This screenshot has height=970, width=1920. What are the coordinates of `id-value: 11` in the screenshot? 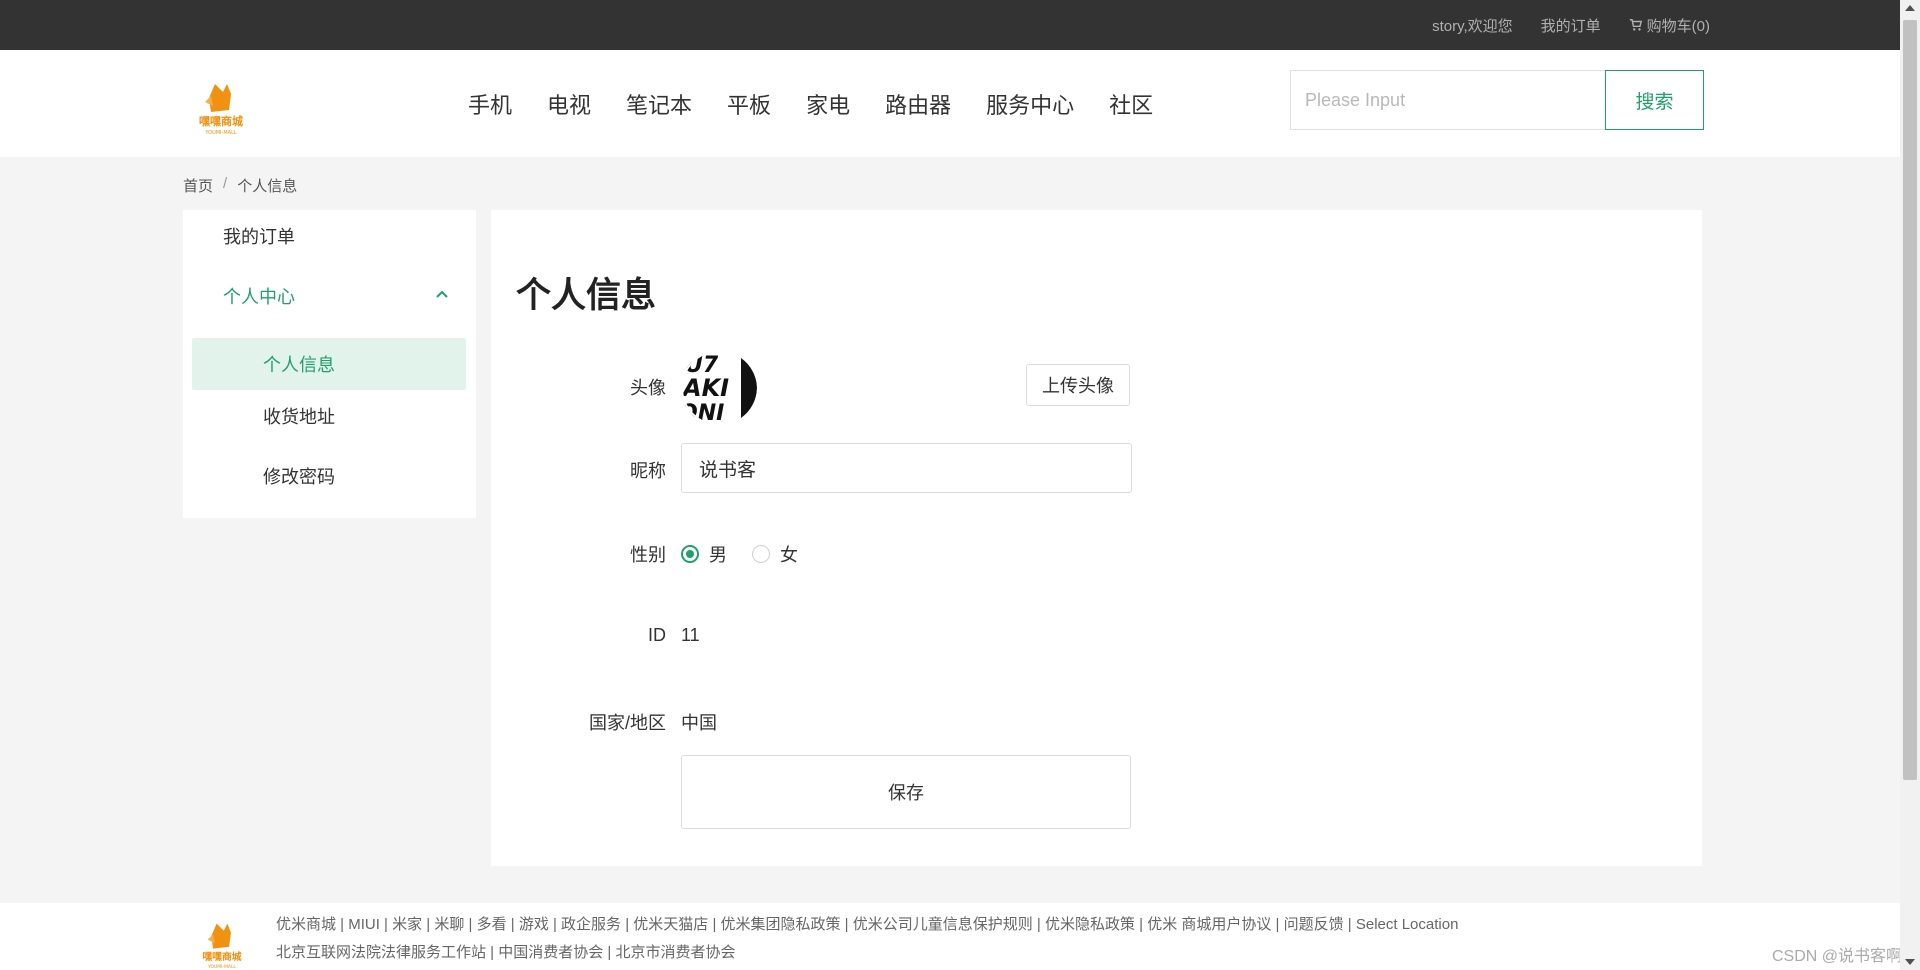 It's located at (690, 635).